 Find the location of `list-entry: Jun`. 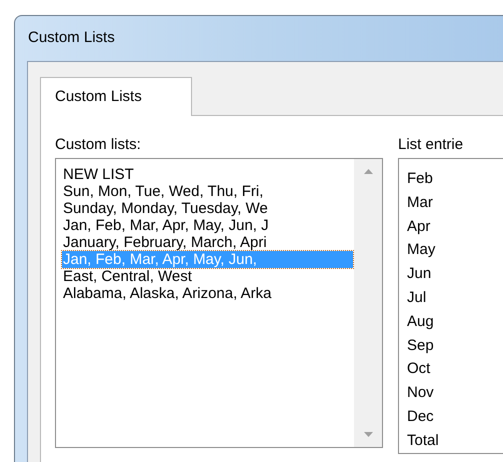

list-entry: Jun is located at coordinates (419, 274).